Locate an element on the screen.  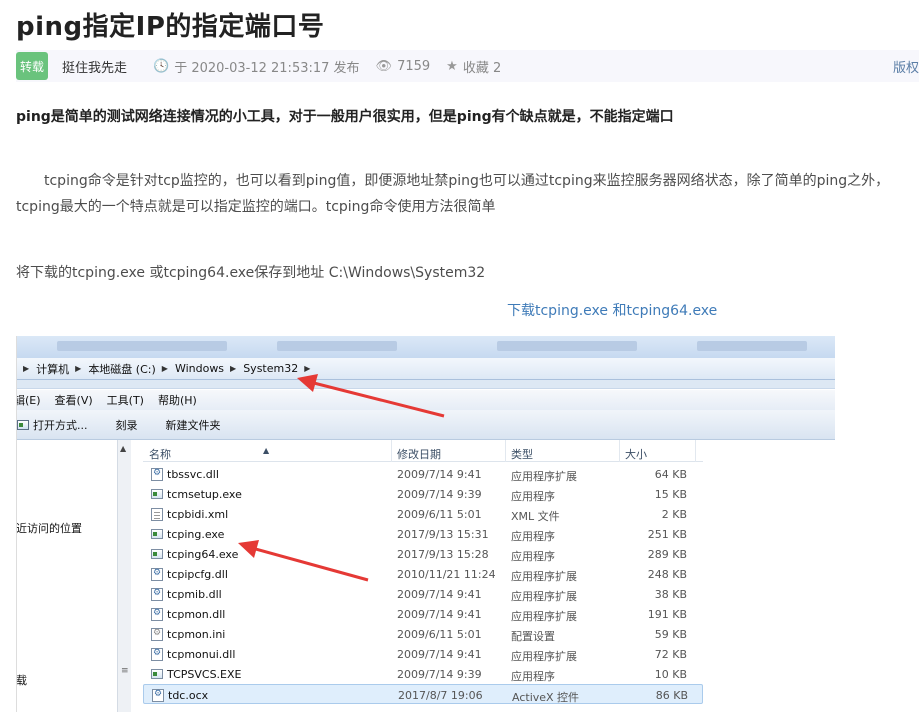
publish-time-text: 于 2020-03-12 21:53:17 发布 is located at coordinates (267, 68).